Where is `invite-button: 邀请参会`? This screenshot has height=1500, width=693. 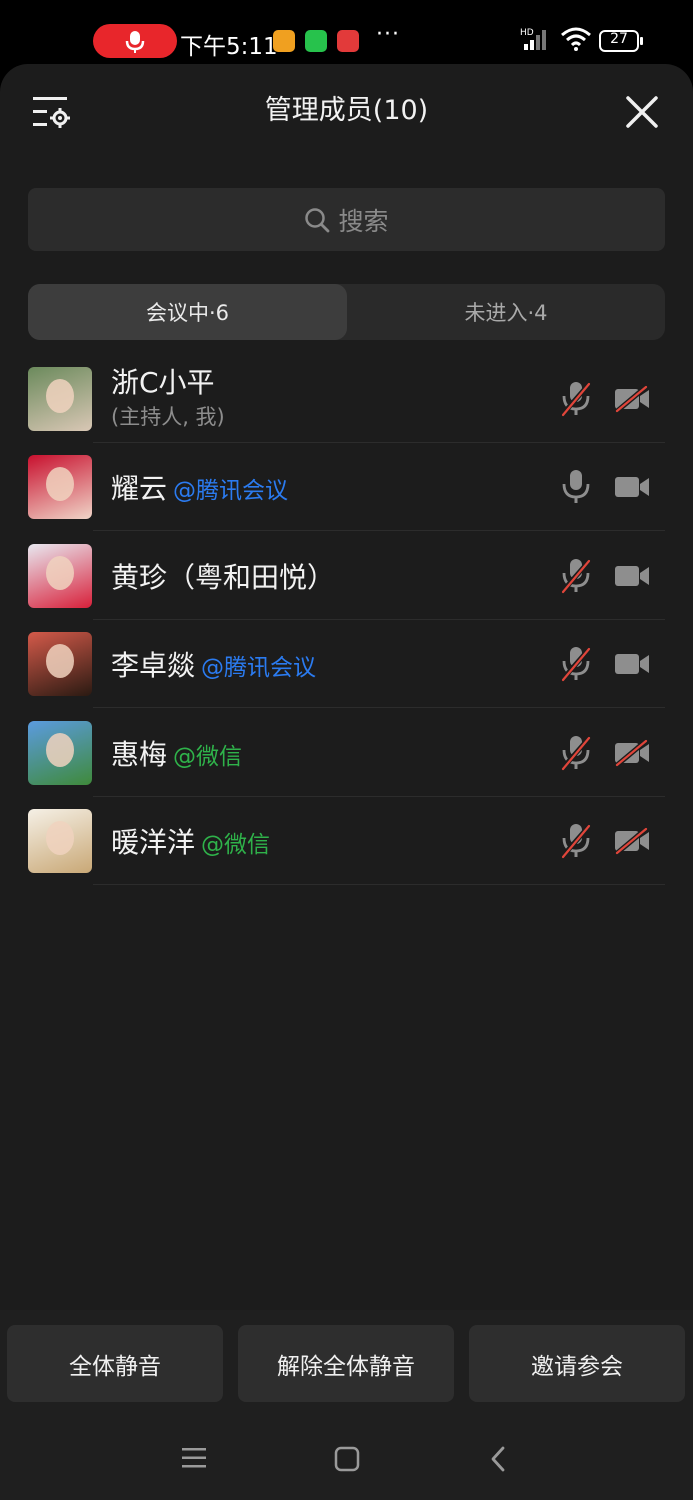
invite-button: 邀请参会 is located at coordinates (577, 1363).